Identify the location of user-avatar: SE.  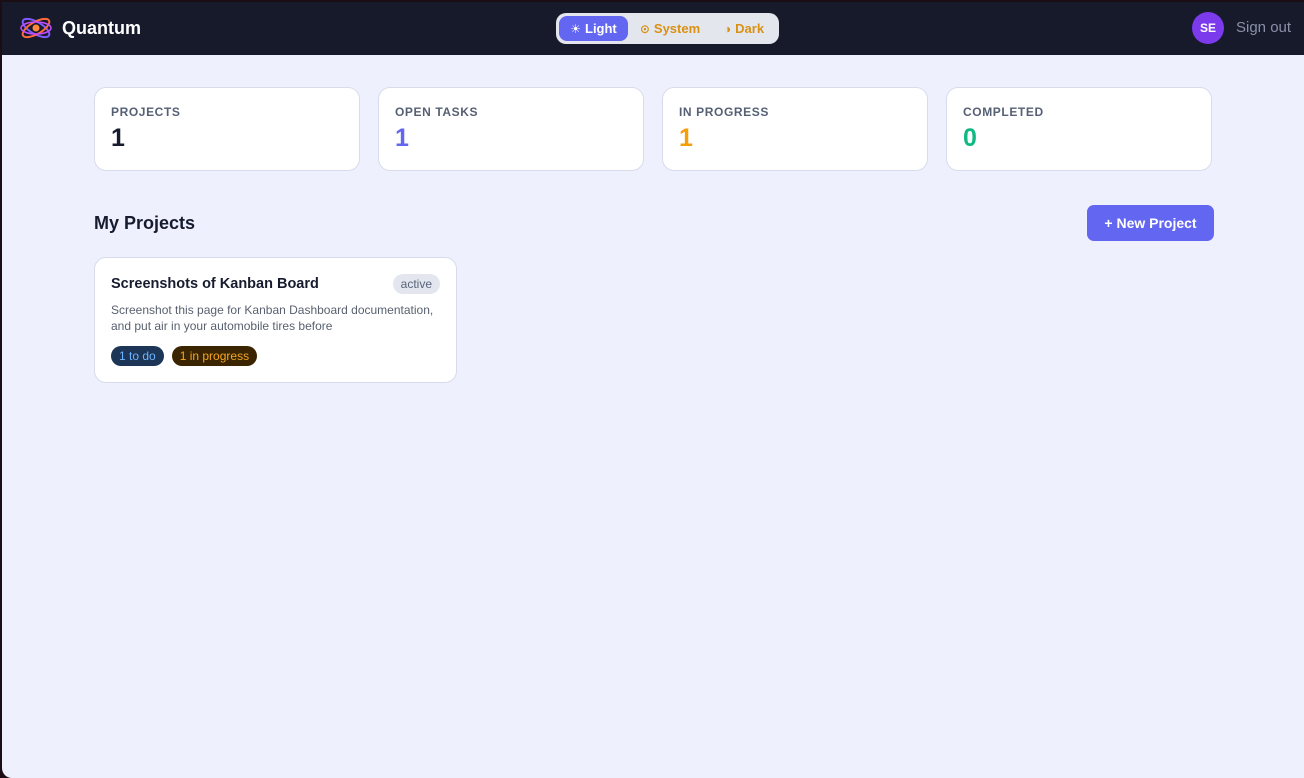
(1208, 28).